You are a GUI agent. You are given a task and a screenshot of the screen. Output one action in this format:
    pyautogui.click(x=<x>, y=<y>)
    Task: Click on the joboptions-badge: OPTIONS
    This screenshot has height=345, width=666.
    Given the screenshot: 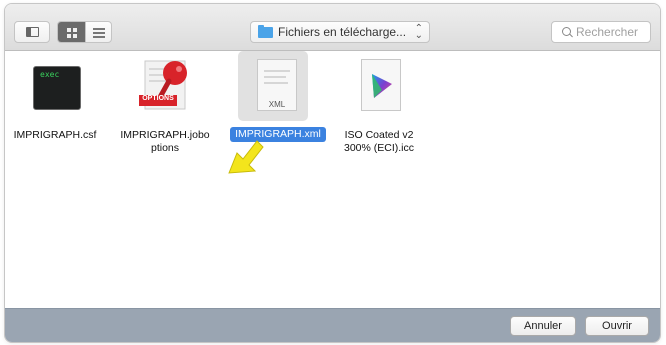 What is the action you would take?
    pyautogui.click(x=158, y=98)
    